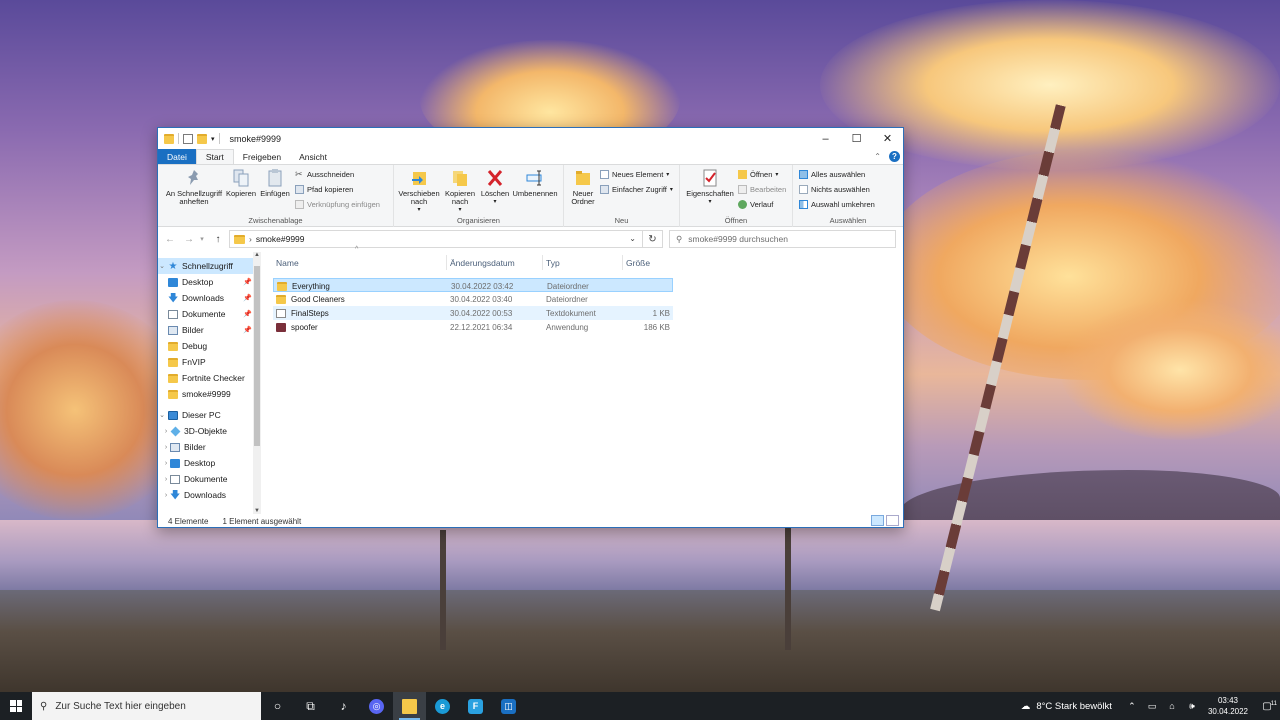 The image size is (1280, 720). What do you see at coordinates (206, 282) in the screenshot?
I see `nav-quick-item: Desktop 📌` at bounding box center [206, 282].